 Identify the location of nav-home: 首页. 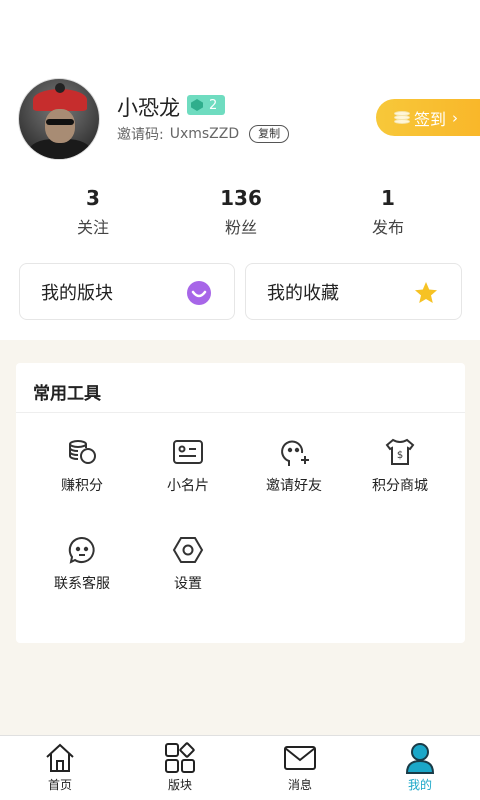
(60, 768).